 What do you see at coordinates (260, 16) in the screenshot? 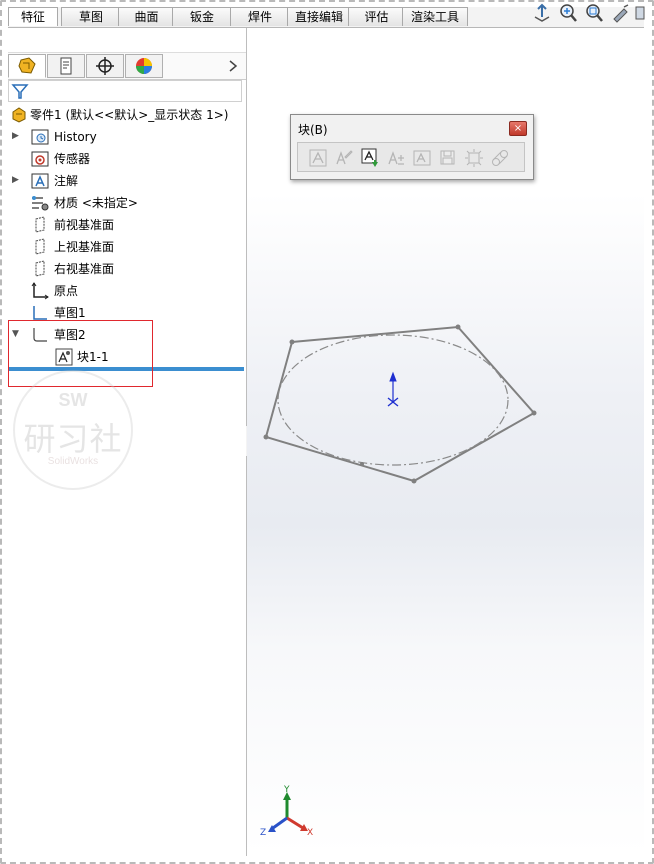
I see `tab-weldments: 焊件` at bounding box center [260, 16].